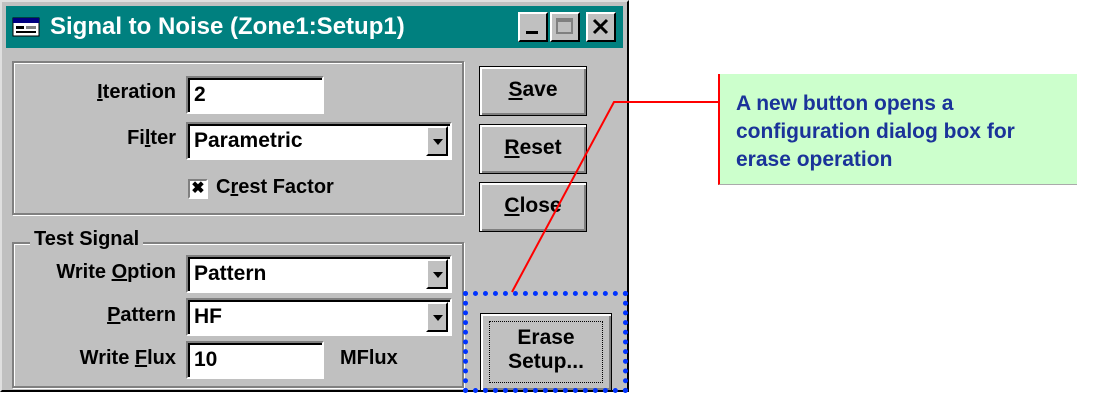 This screenshot has width=1102, height=395. Describe the element at coordinates (532, 32) in the screenshot. I see `minimize-icon` at that location.